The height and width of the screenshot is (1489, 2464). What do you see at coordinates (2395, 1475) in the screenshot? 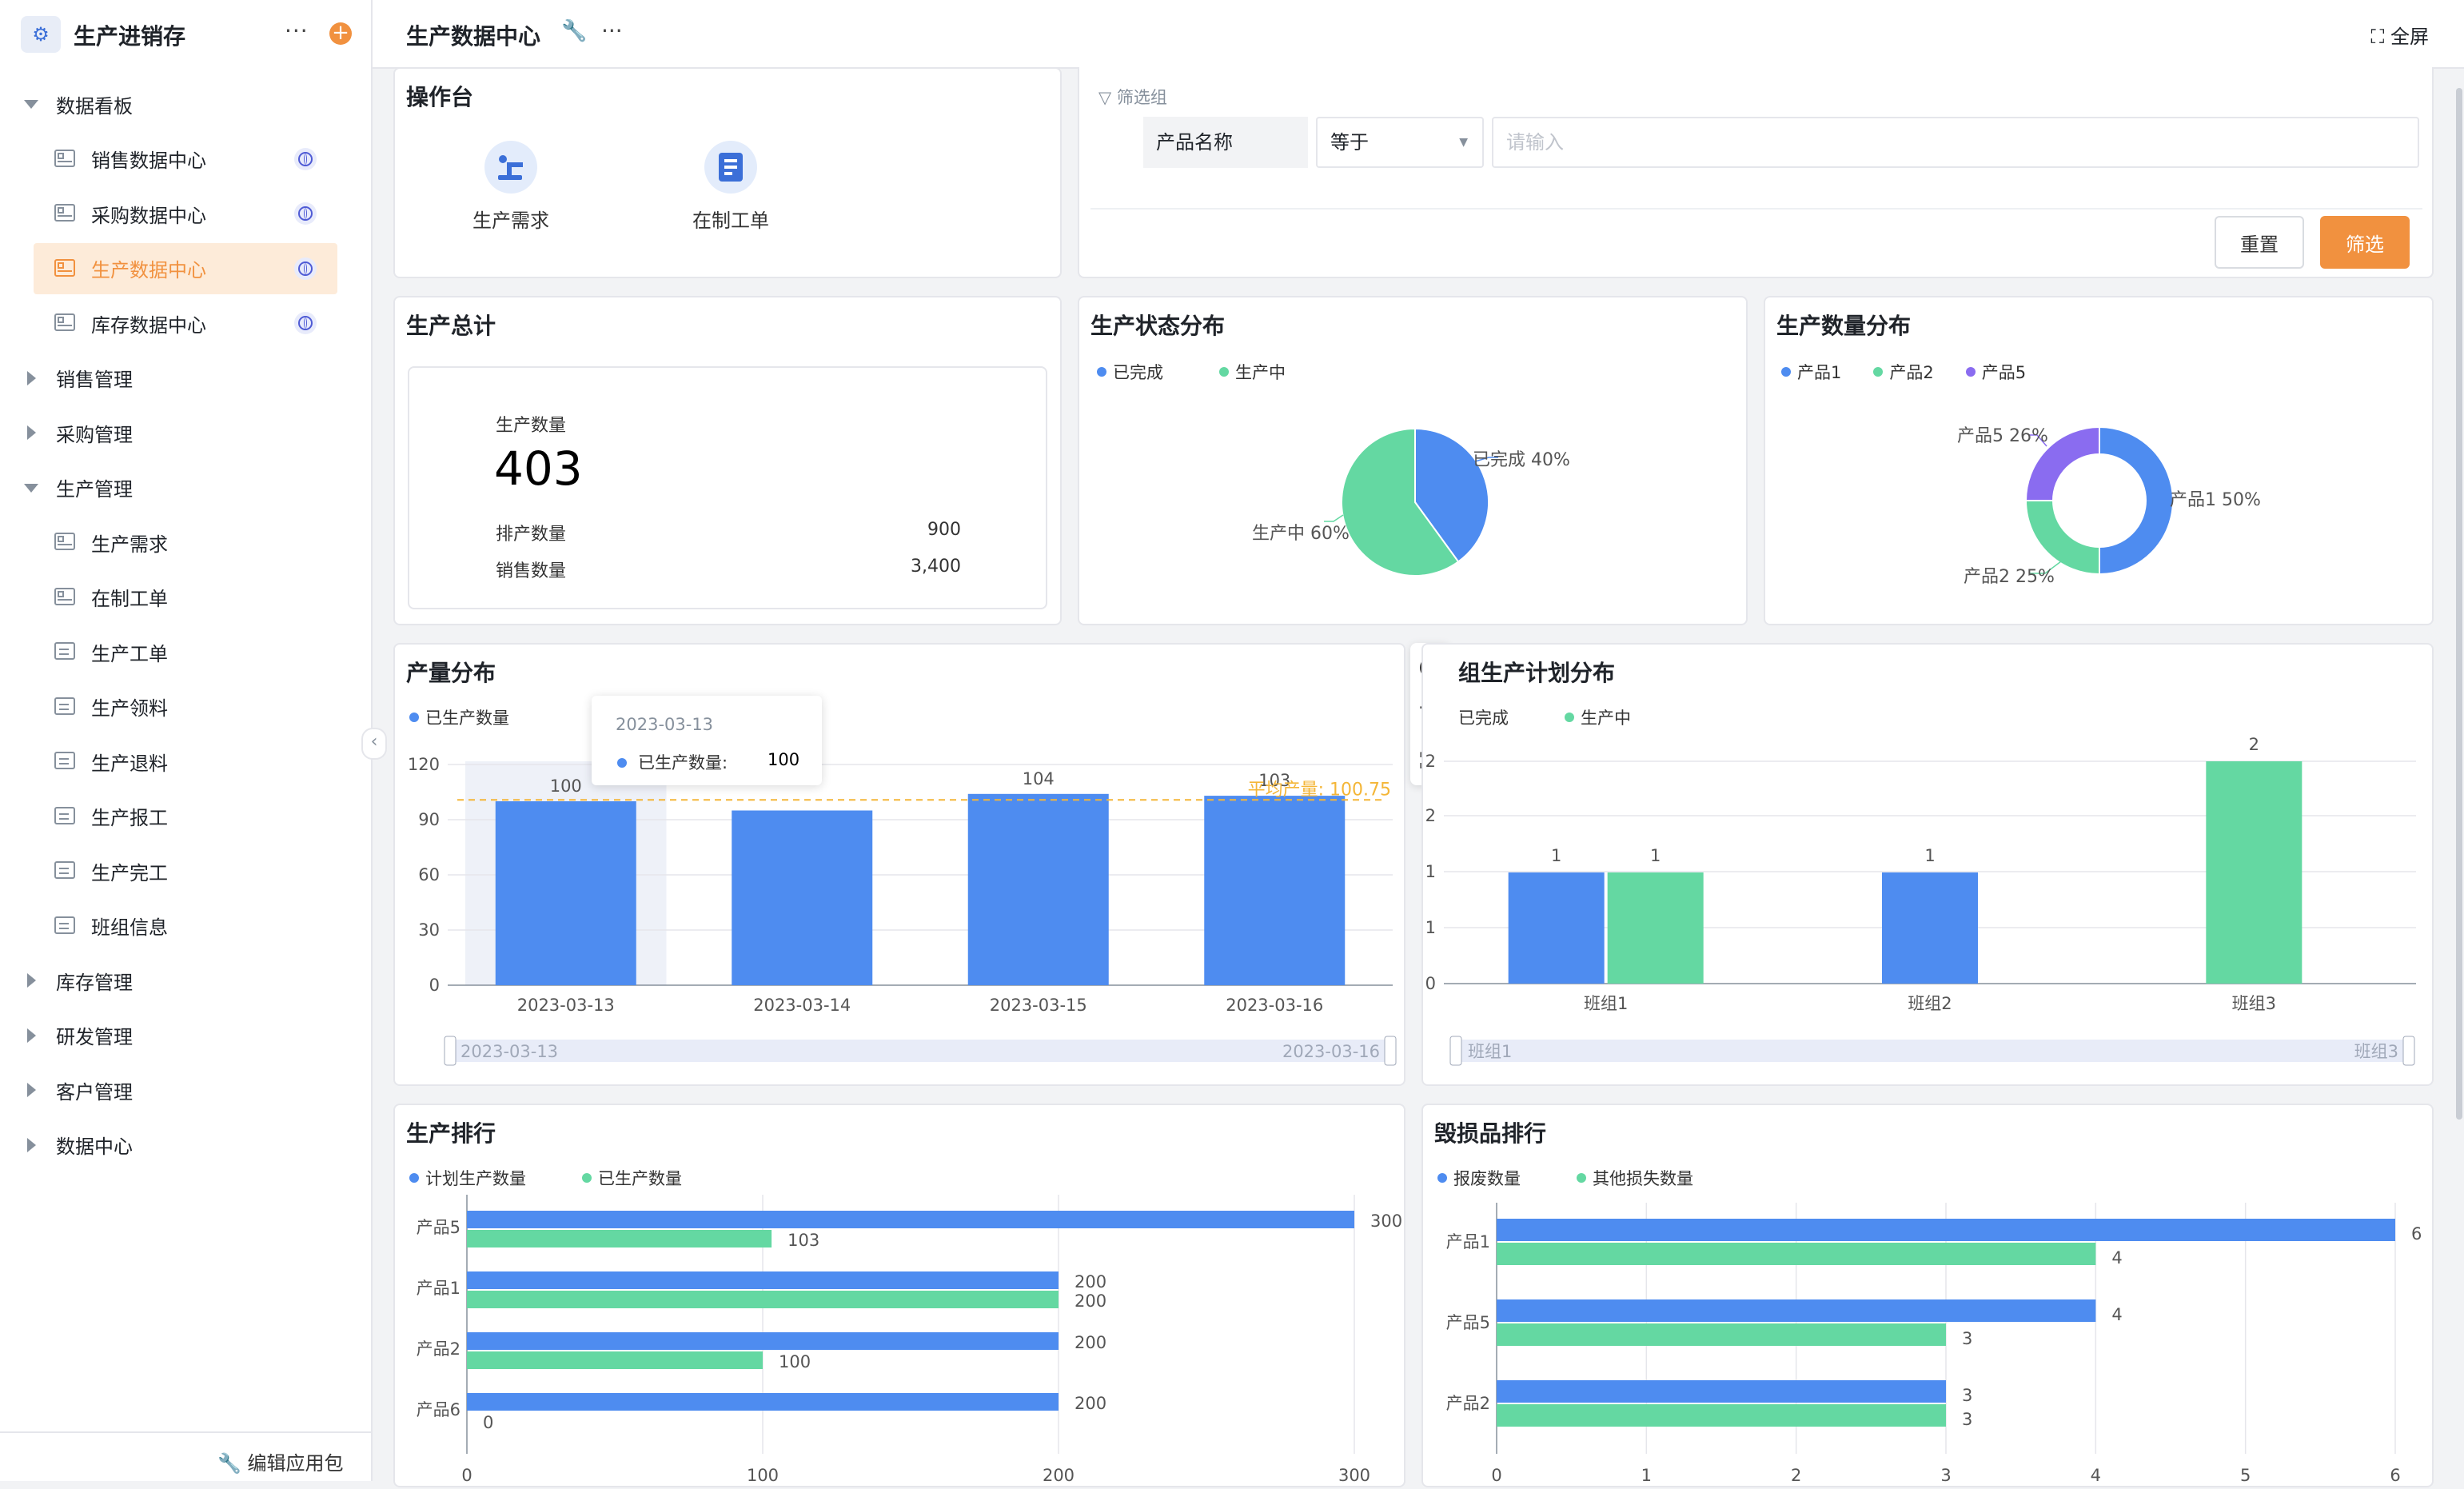
I see `x-tick-label: 6` at bounding box center [2395, 1475].